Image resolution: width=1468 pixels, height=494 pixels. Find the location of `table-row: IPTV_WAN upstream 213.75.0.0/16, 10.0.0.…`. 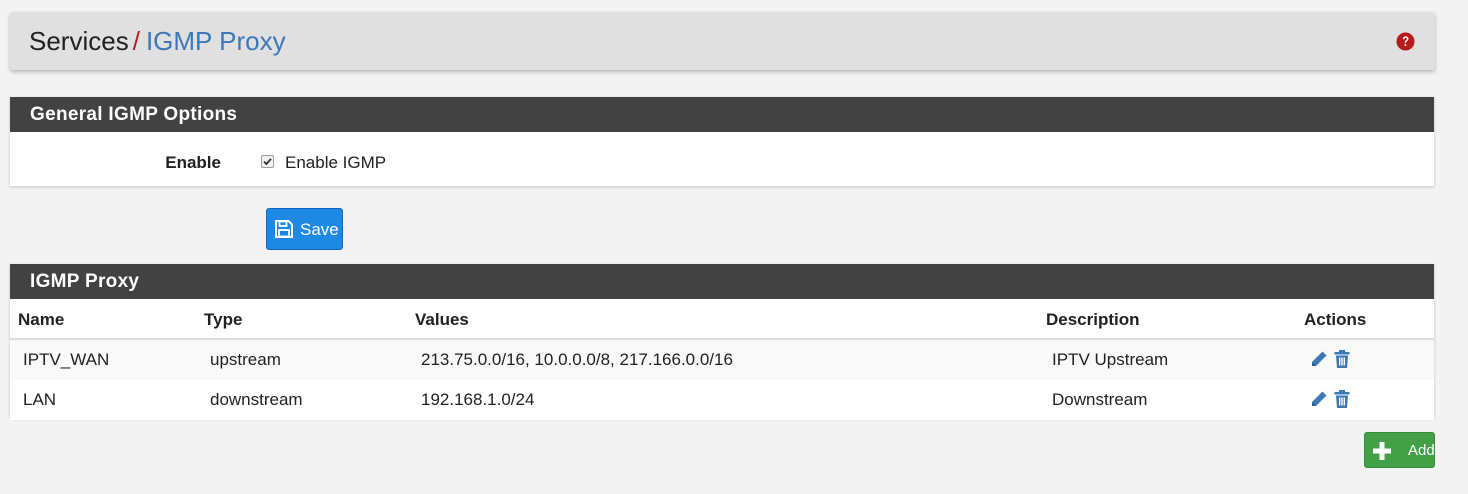

table-row: IPTV_WAN upstream 213.75.0.0/16, 10.0.0.… is located at coordinates (722, 360).